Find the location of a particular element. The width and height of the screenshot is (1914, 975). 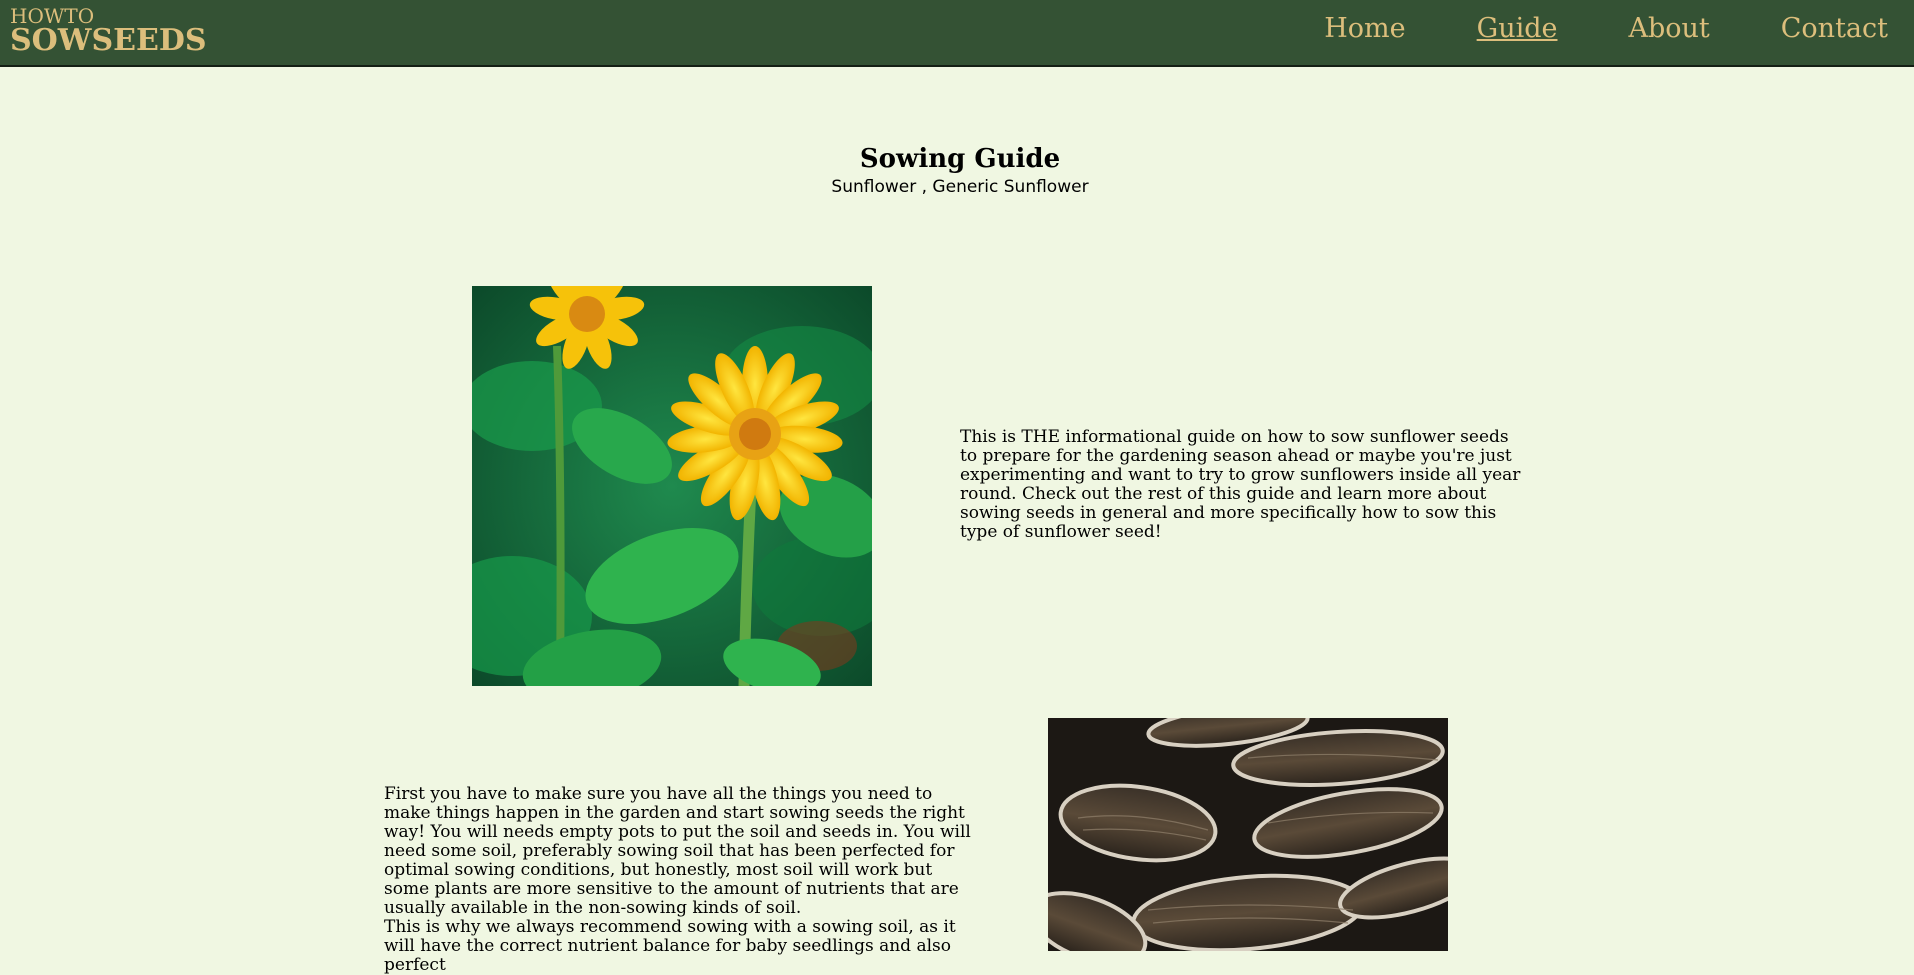

page-title: Sowing Guide is located at coordinates (960, 159).